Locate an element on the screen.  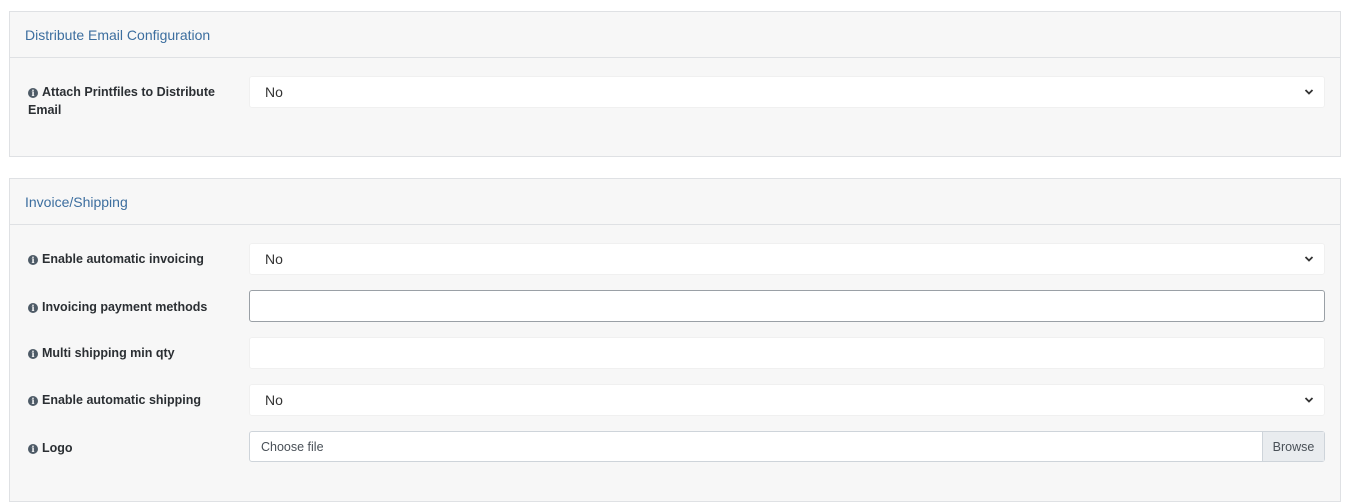
field-label-text: Multi shipping min qty is located at coordinates (108, 353).